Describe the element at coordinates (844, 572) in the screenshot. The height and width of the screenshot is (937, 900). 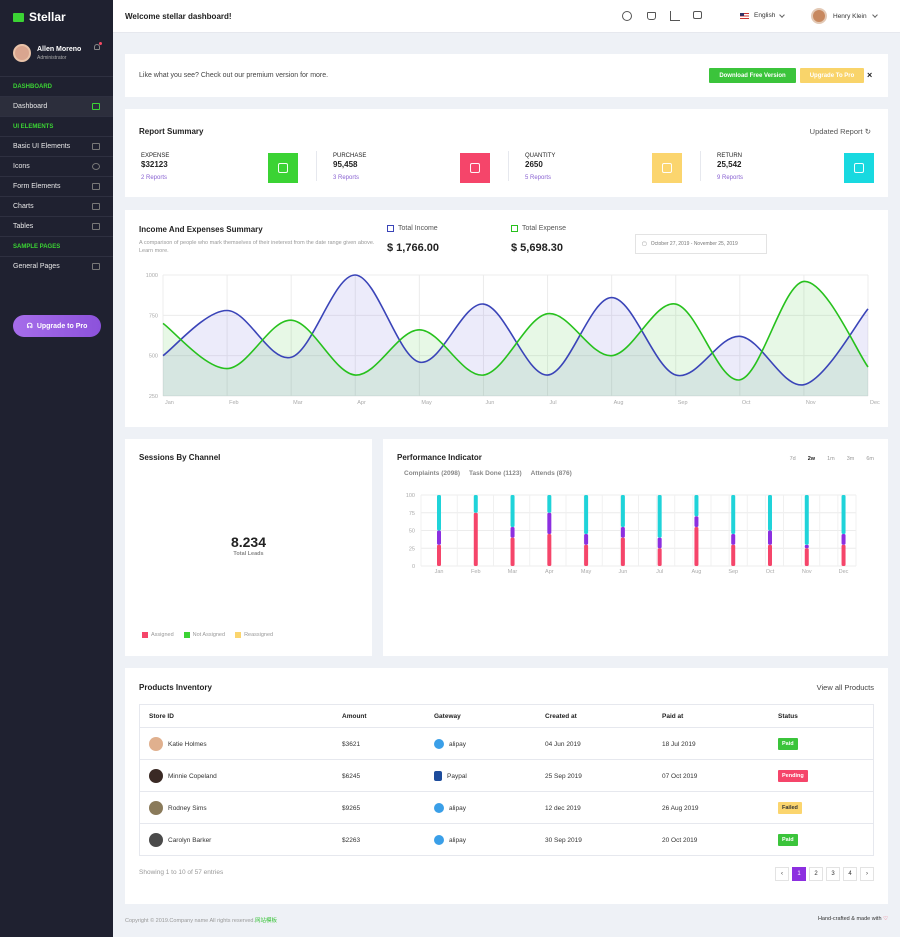
I see `x-tick-label: Dec` at that location.